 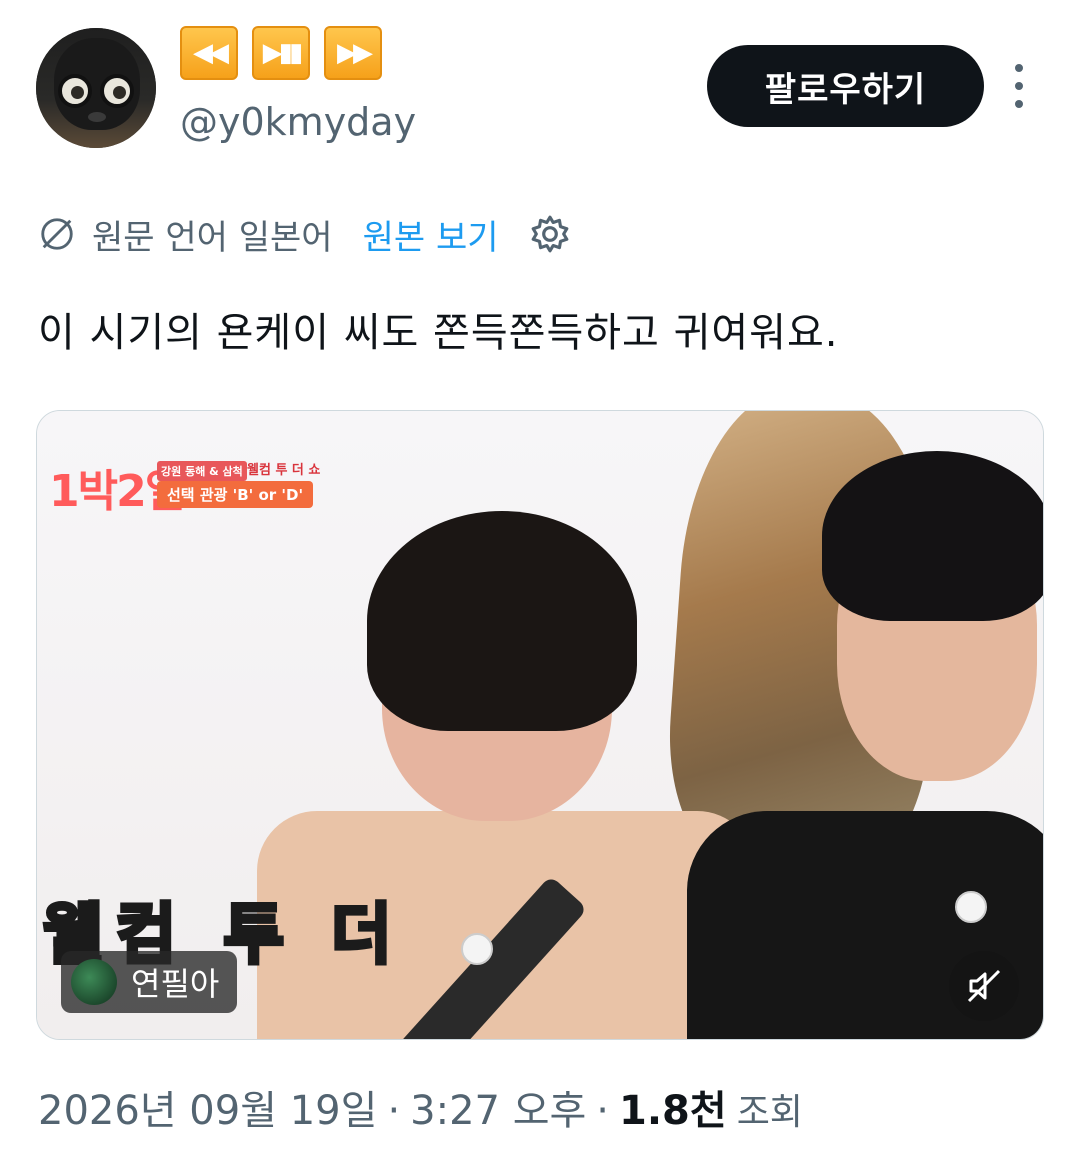 I want to click on tweet-time: 3:27 오후, so click(x=498, y=1107).